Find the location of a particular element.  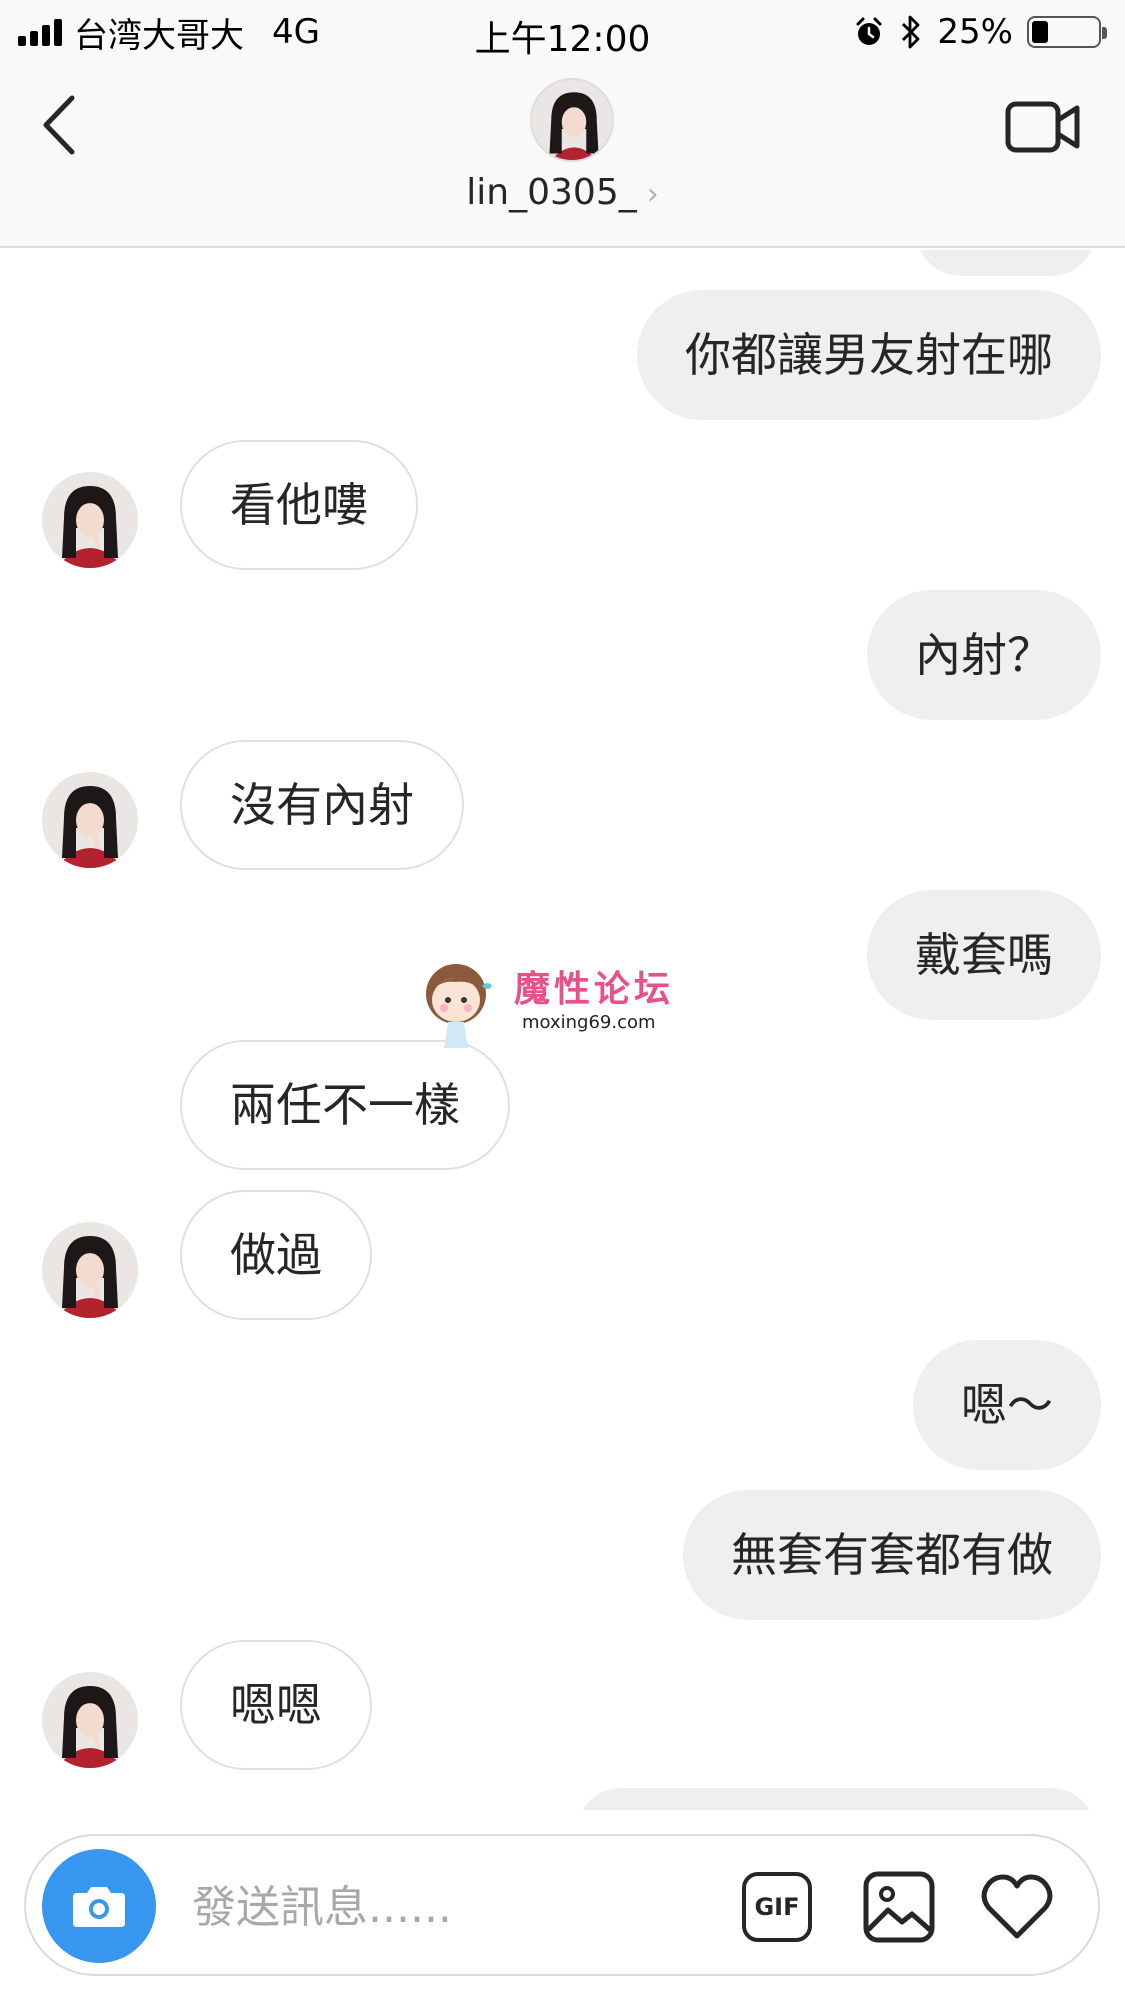

image-icon is located at coordinates (899, 1907).